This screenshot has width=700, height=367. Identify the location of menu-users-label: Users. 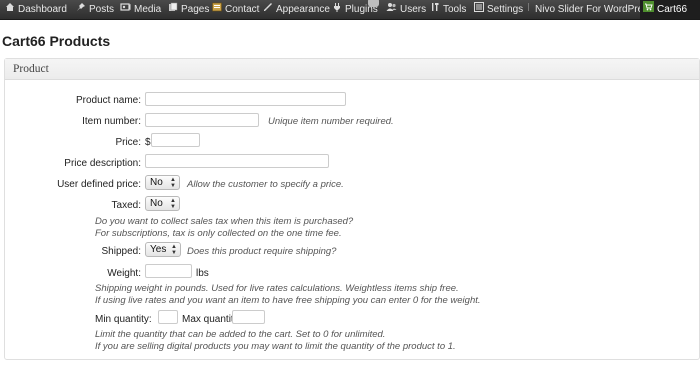
(413, 10).